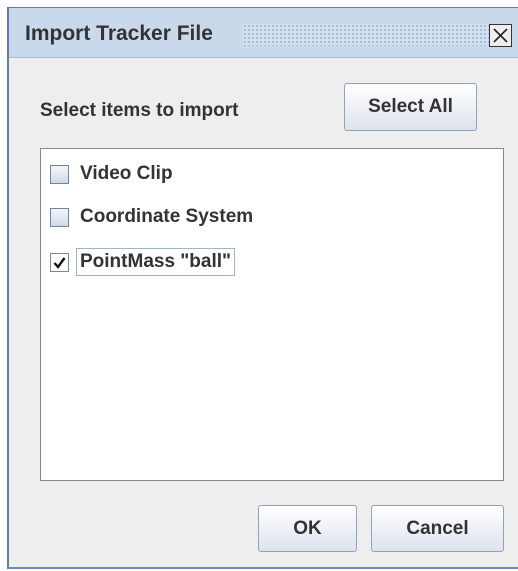  I want to click on title-bar-grip, so click(368, 35).